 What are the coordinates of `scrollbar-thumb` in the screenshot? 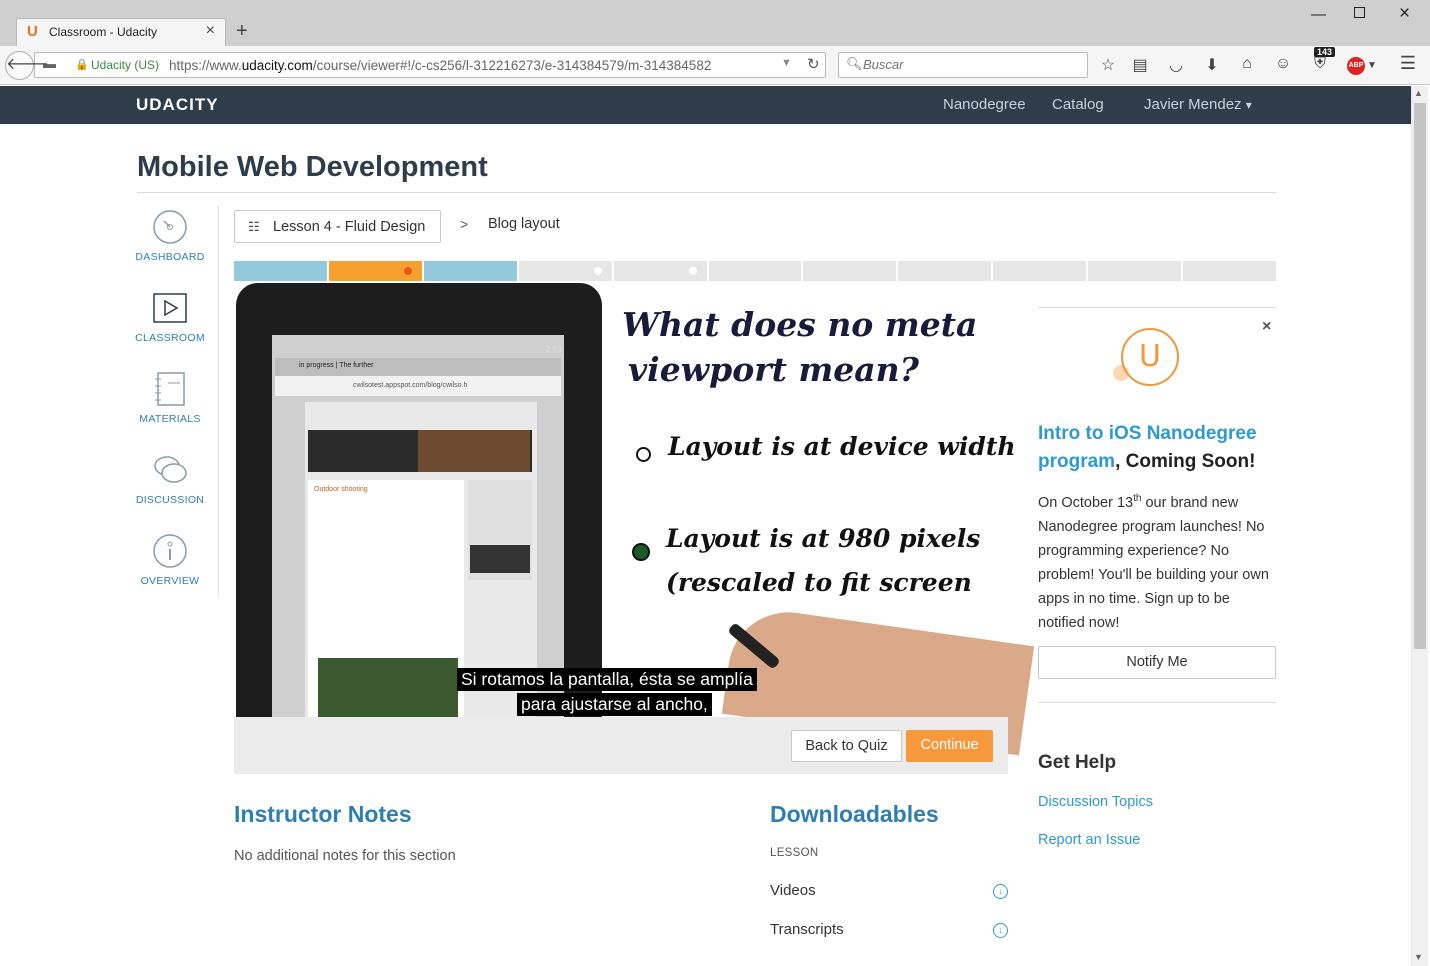 It's located at (1420, 376).